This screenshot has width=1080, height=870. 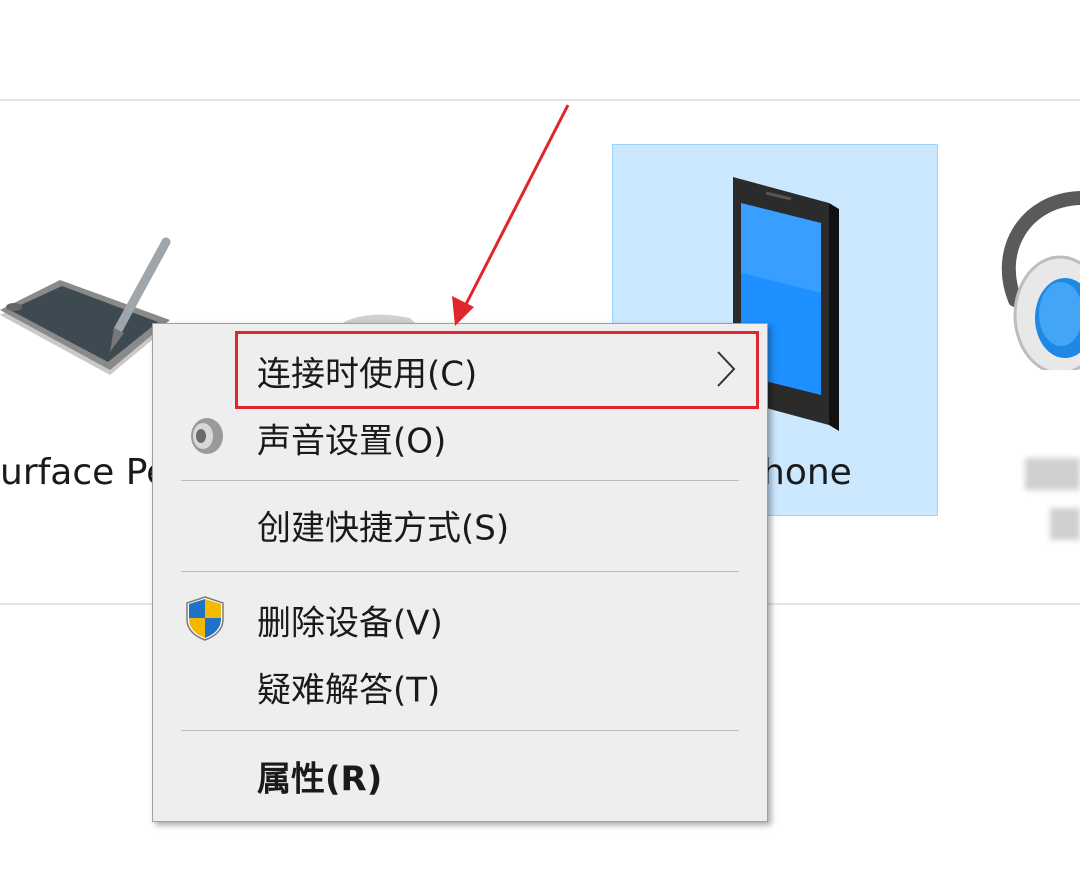 What do you see at coordinates (320, 779) in the screenshot?
I see `menu-item-label: 属性(R)` at bounding box center [320, 779].